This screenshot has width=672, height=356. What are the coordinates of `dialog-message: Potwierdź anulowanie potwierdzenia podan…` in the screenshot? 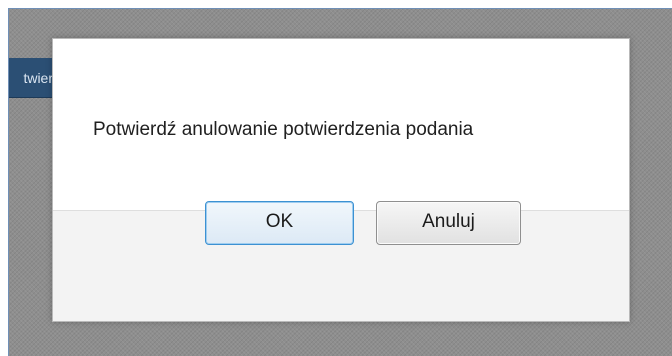 It's located at (283, 129).